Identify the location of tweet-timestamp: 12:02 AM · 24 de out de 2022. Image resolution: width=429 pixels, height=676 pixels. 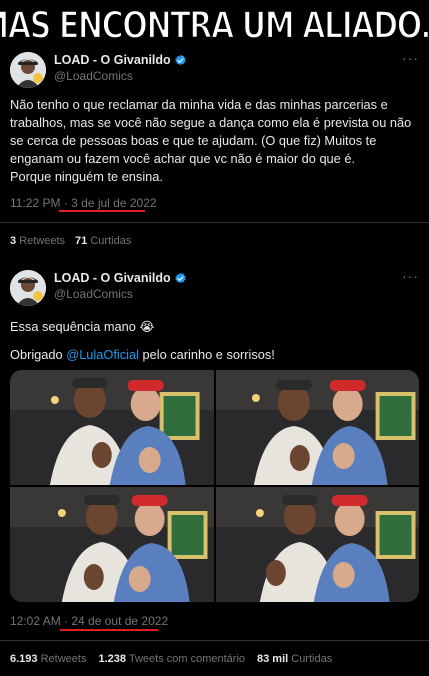
(89, 621).